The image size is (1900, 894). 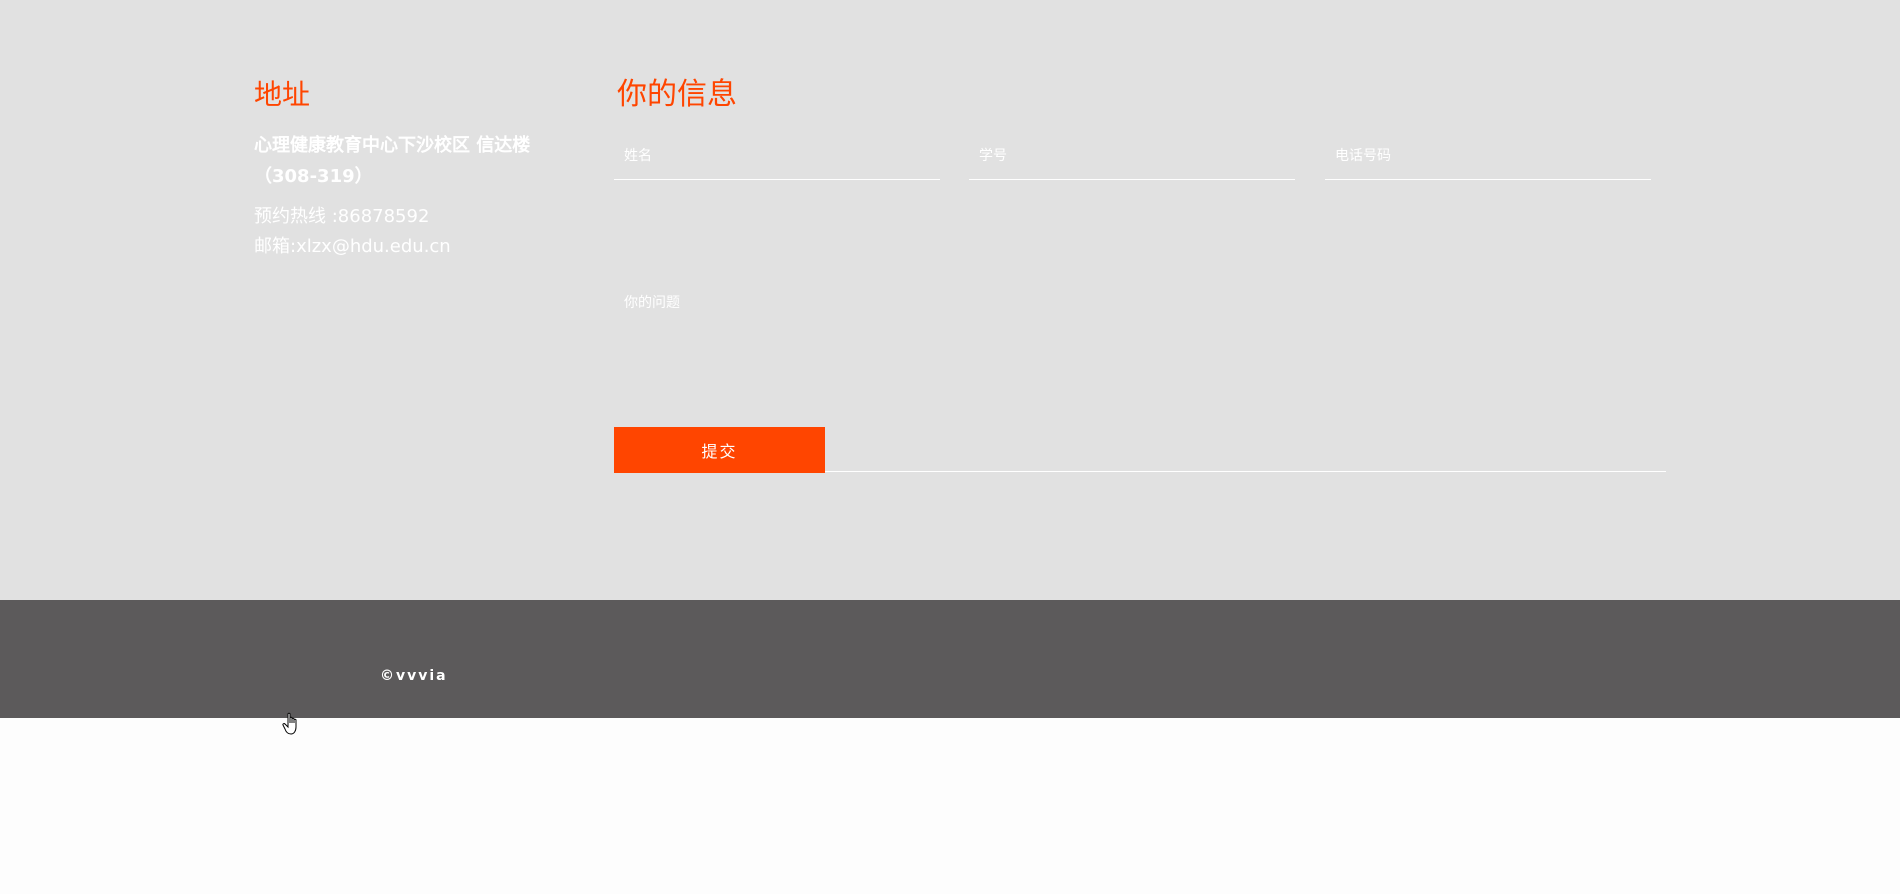 I want to click on hand-pointer-icon, so click(x=289, y=723).